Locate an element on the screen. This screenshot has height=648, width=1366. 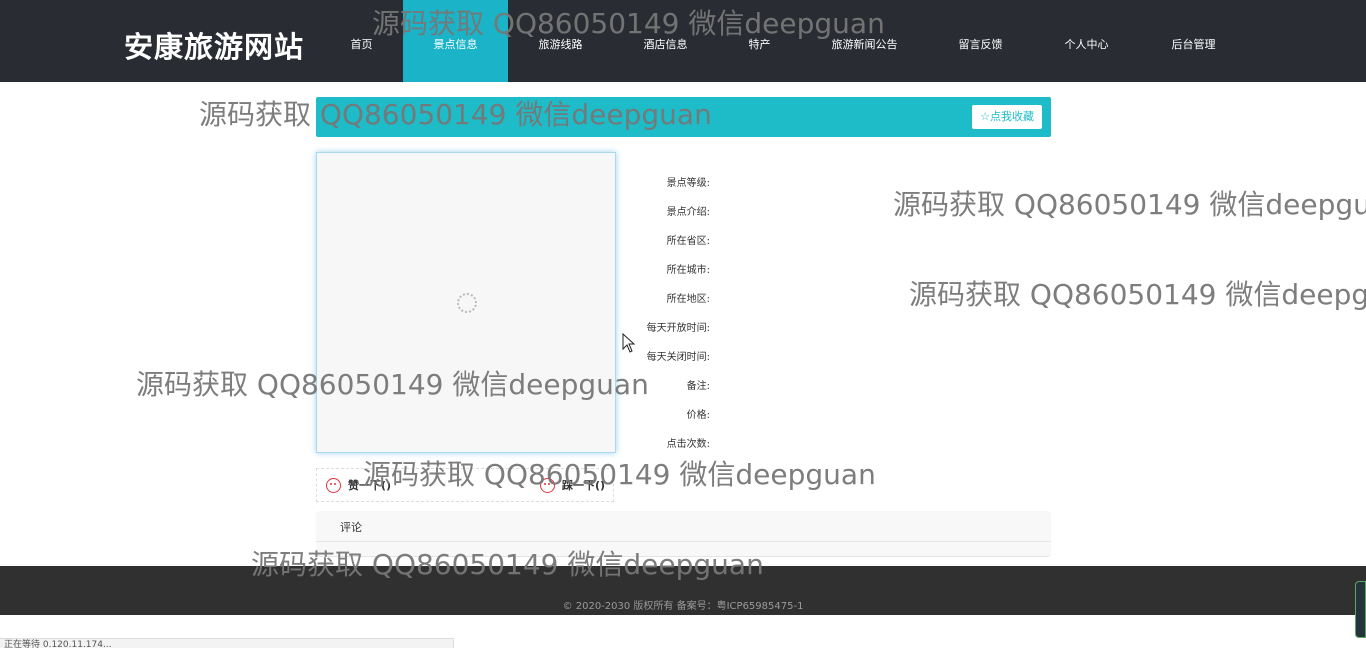
nav-admin: 后台管理 is located at coordinates (1193, 41).